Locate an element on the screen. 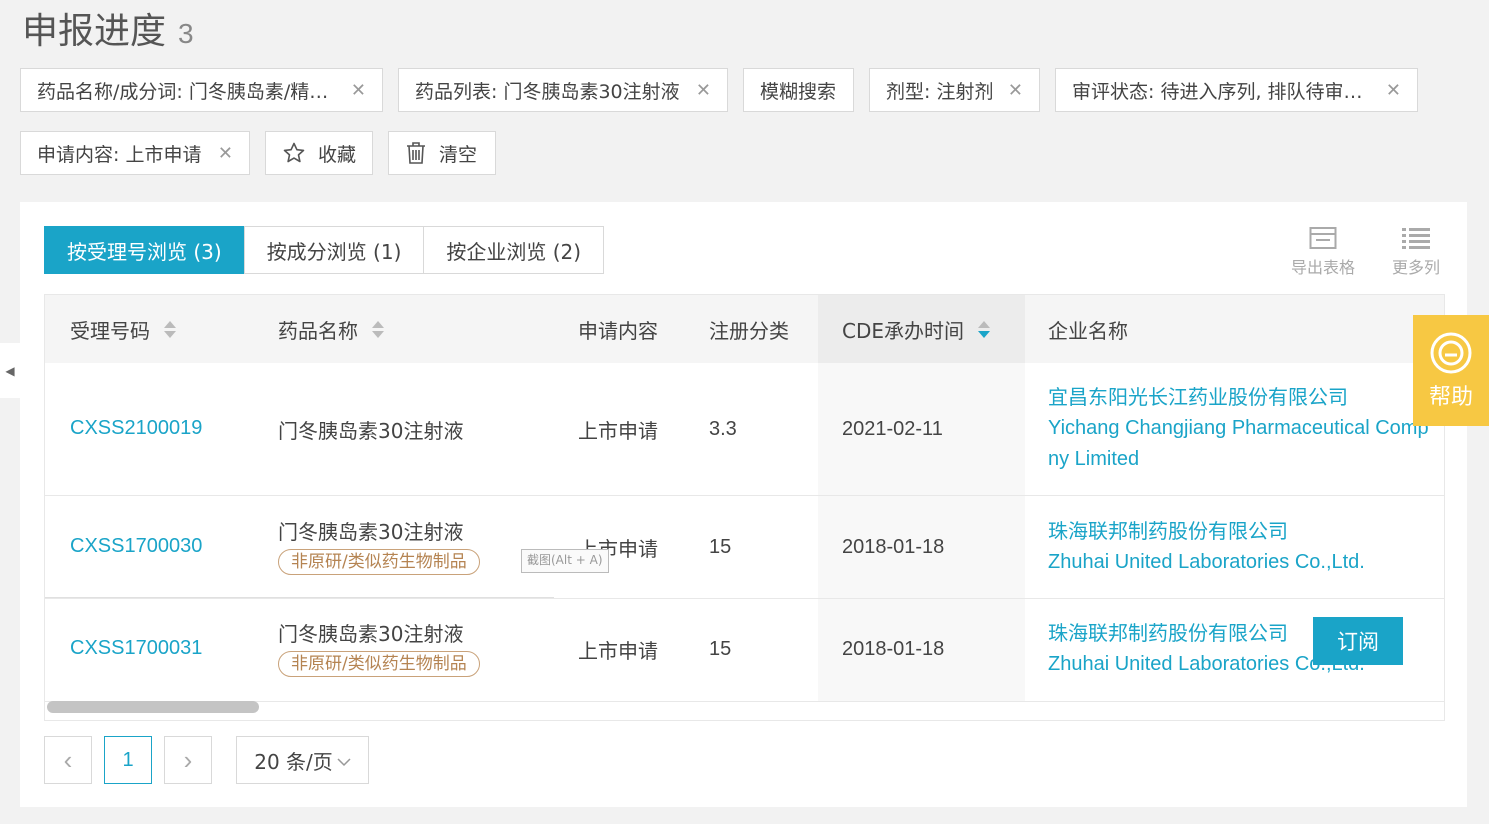  sidebar-collapse-handle: ◀ is located at coordinates (10, 370).